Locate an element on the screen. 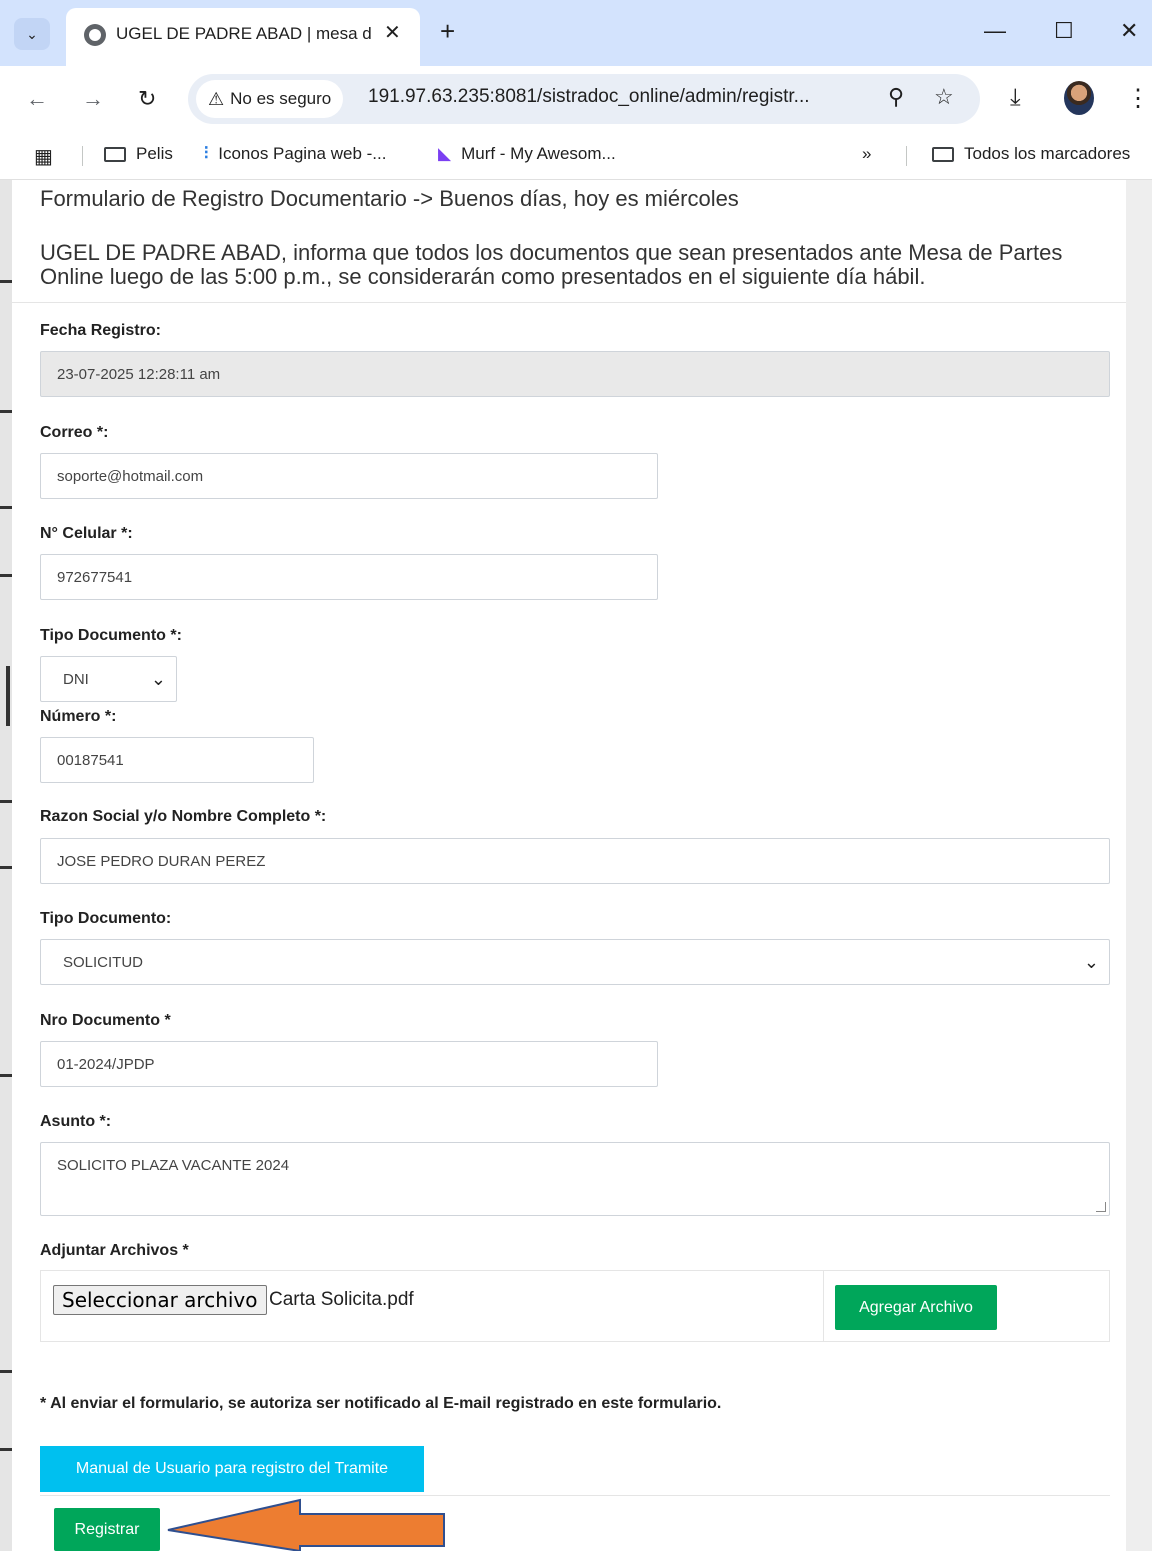  select-file-button: Seleccionar archivo is located at coordinates (160, 1300).